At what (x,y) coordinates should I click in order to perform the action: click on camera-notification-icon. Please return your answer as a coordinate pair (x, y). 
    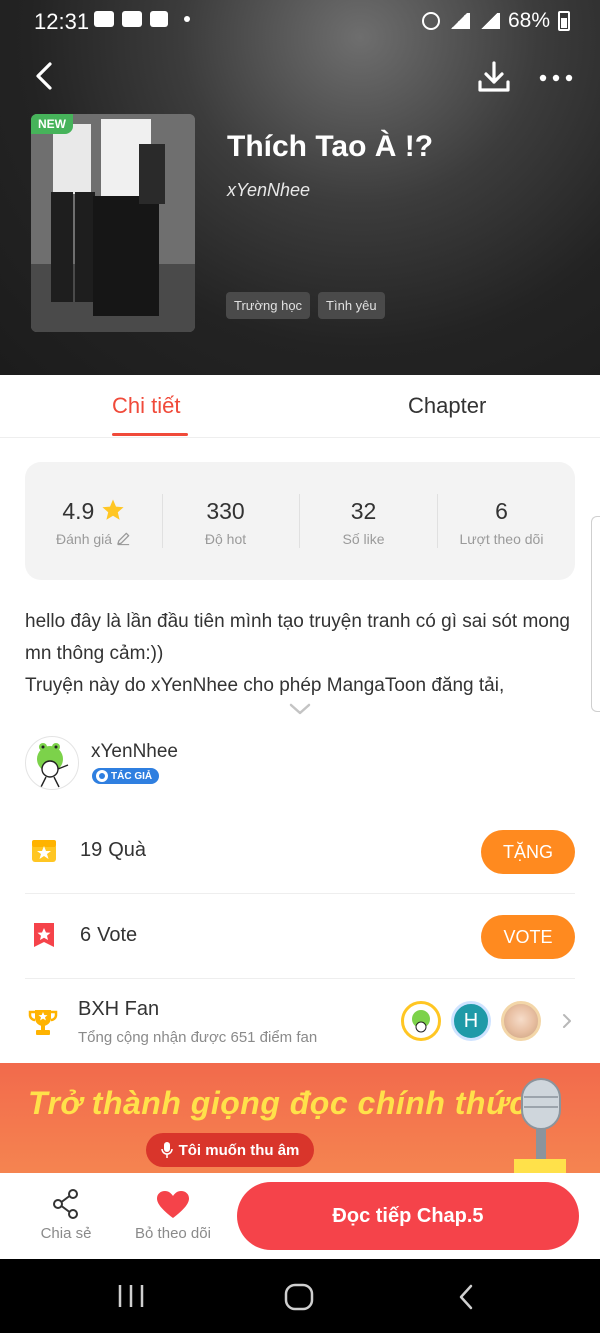
    Looking at the image, I should click on (104, 19).